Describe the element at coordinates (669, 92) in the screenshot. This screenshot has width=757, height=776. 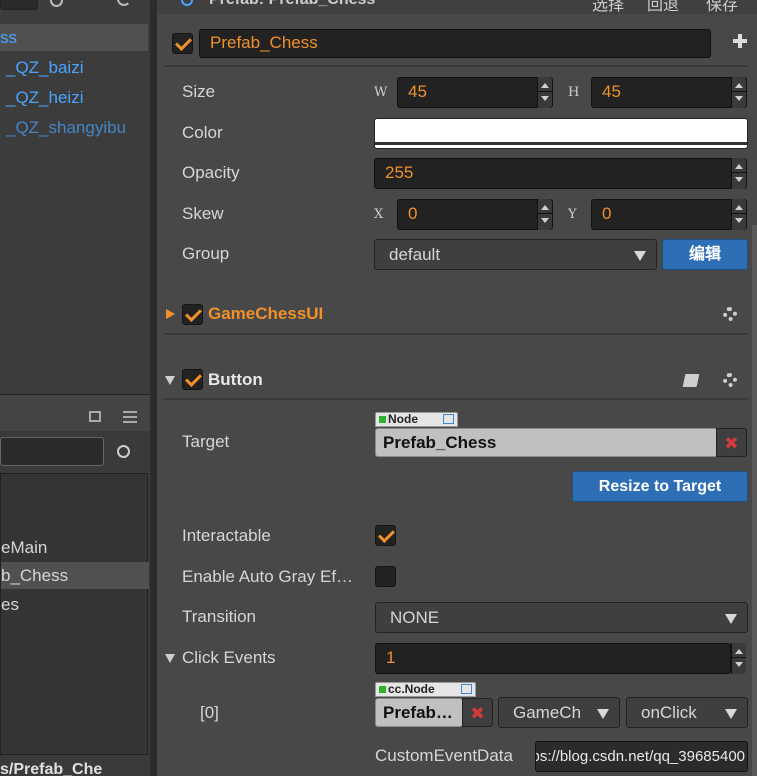
I see `height-input: 45` at that location.